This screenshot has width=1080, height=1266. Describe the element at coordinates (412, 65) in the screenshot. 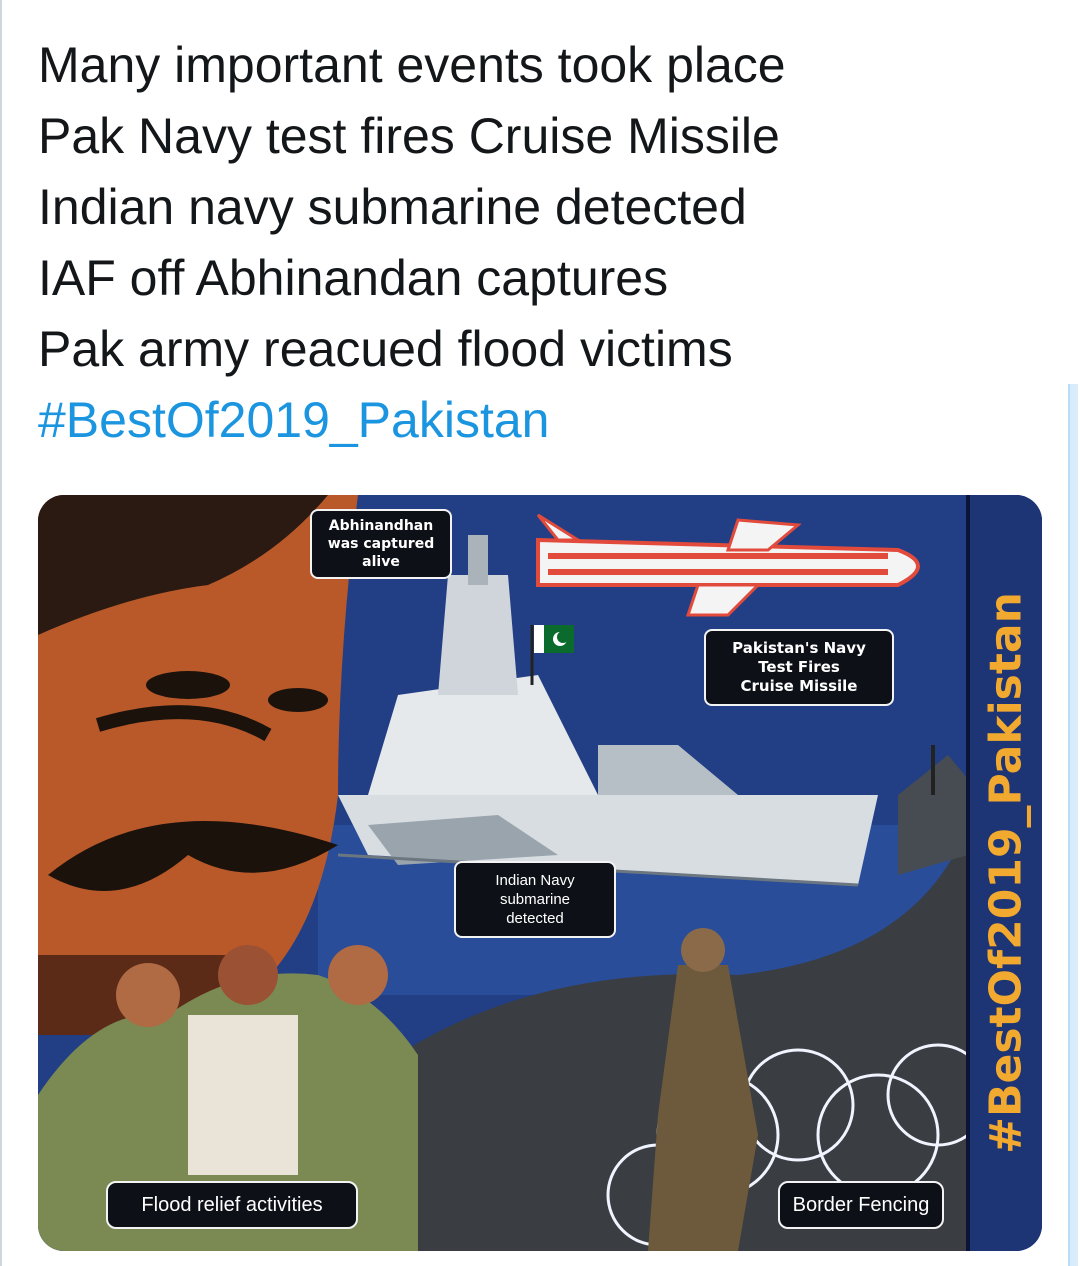

I see `tweet-line: Many important events took place` at that location.